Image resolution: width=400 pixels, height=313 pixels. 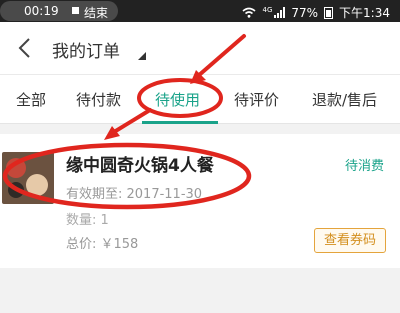 What do you see at coordinates (364, 13) in the screenshot?
I see `clock: 下午1:34` at bounding box center [364, 13].